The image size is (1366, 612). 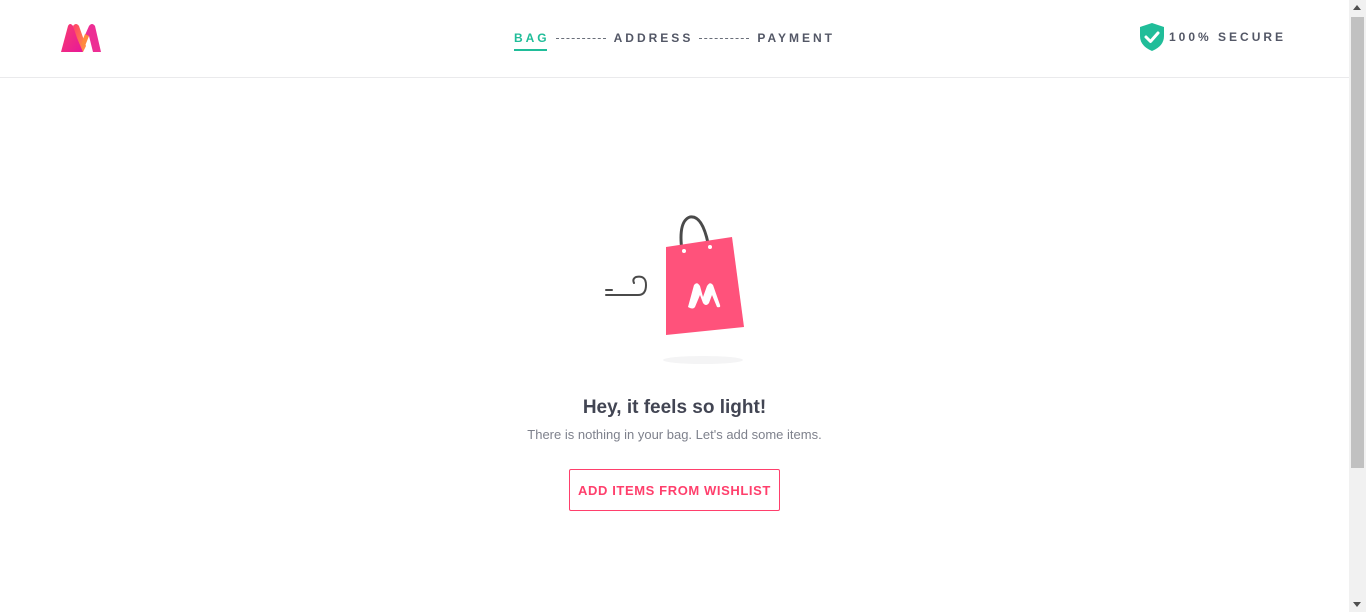 I want to click on secure-badge: 100% SECURE, so click(x=1212, y=37).